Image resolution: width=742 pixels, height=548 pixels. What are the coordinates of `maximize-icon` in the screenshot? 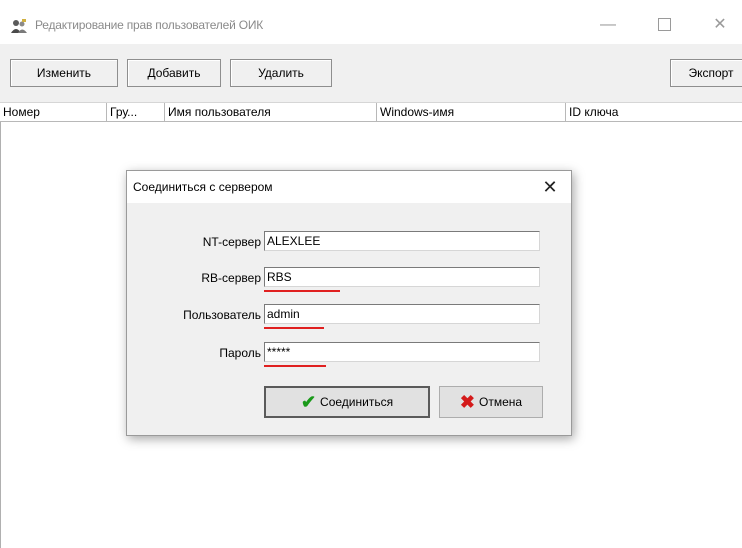 It's located at (664, 25).